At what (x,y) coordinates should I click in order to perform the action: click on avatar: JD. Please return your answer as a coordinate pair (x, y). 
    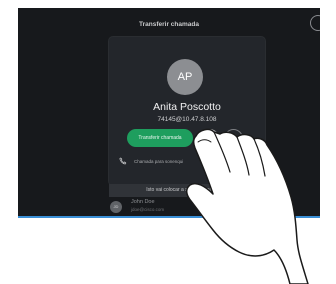
    Looking at the image, I should click on (116, 207).